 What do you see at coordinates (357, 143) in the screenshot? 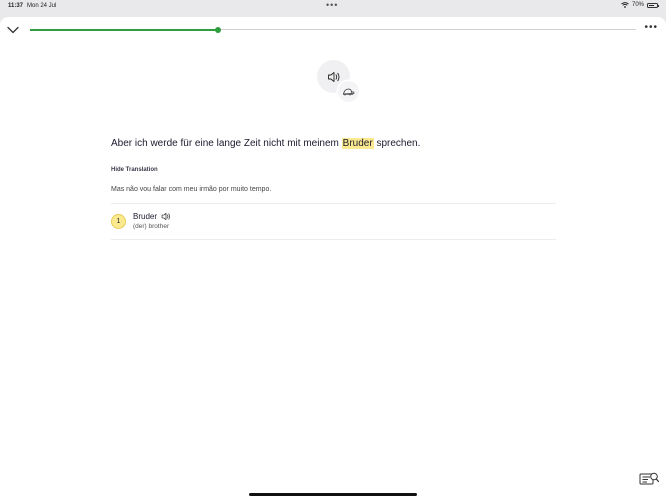
I see `highlighted-word: Bruder` at bounding box center [357, 143].